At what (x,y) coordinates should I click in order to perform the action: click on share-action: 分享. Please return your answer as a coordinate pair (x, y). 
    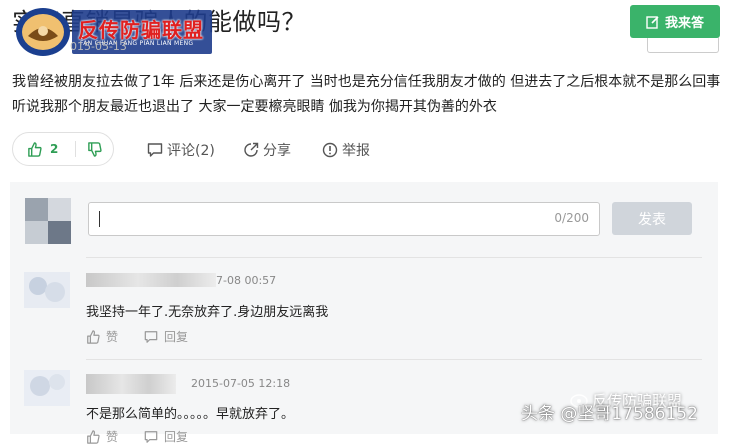
    Looking at the image, I should click on (267, 150).